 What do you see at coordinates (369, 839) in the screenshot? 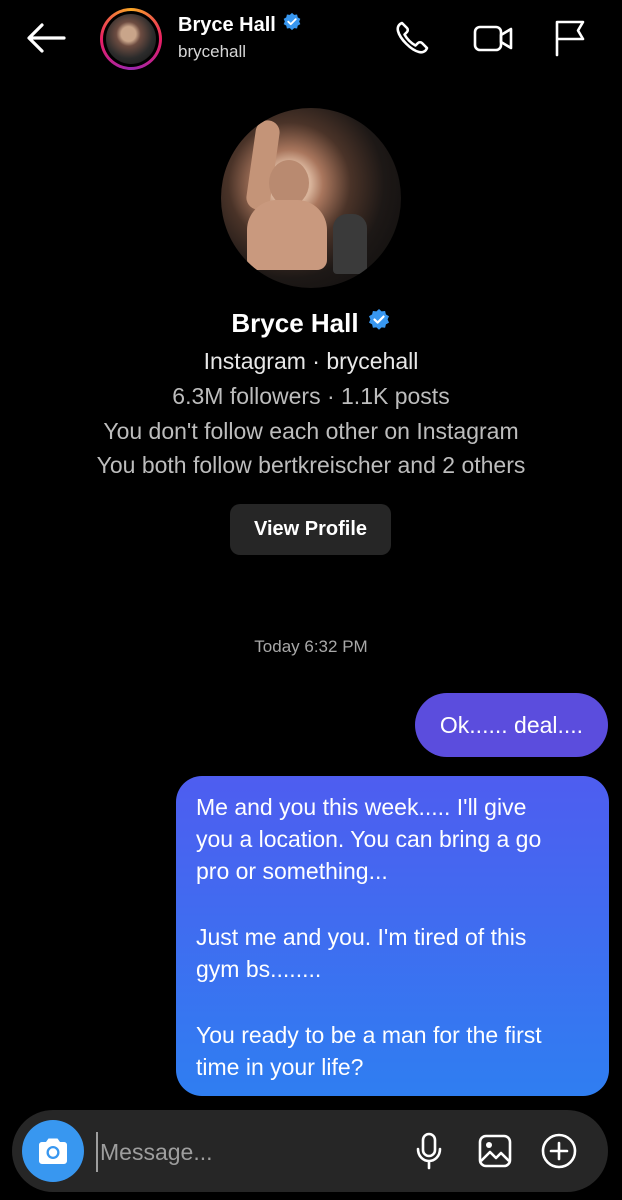
I see `message-text-line: you a location. You can bring a go` at bounding box center [369, 839].